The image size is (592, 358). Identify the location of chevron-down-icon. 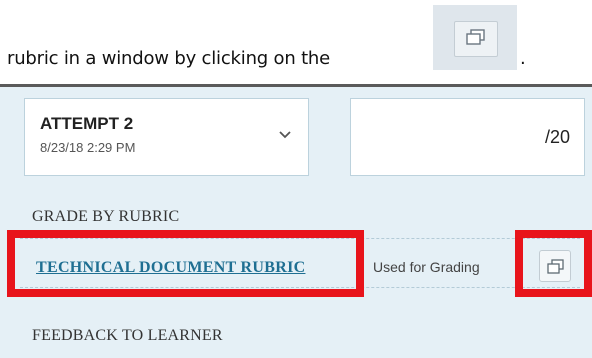
(285, 135).